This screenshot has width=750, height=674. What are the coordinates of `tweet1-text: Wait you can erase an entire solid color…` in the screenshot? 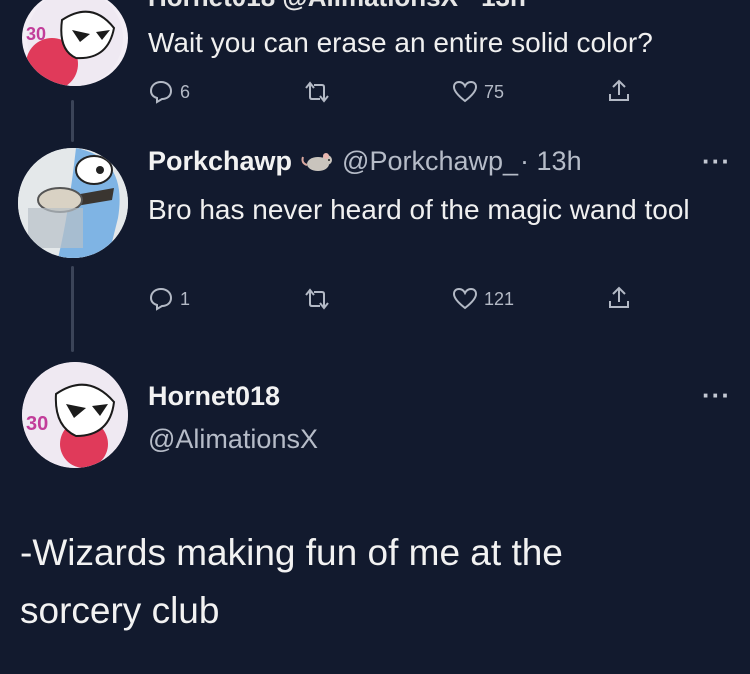 It's located at (400, 42).